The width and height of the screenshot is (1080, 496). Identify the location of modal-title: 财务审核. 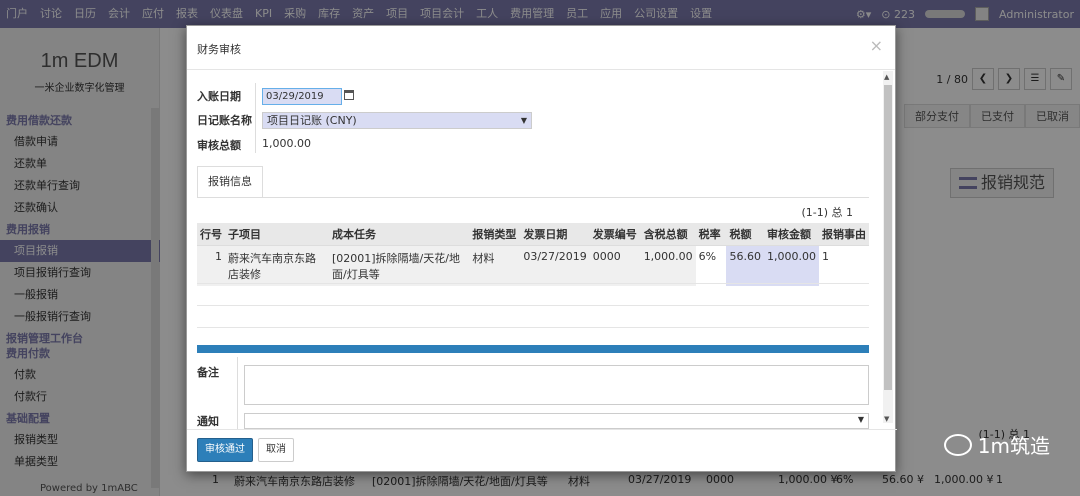
(219, 49).